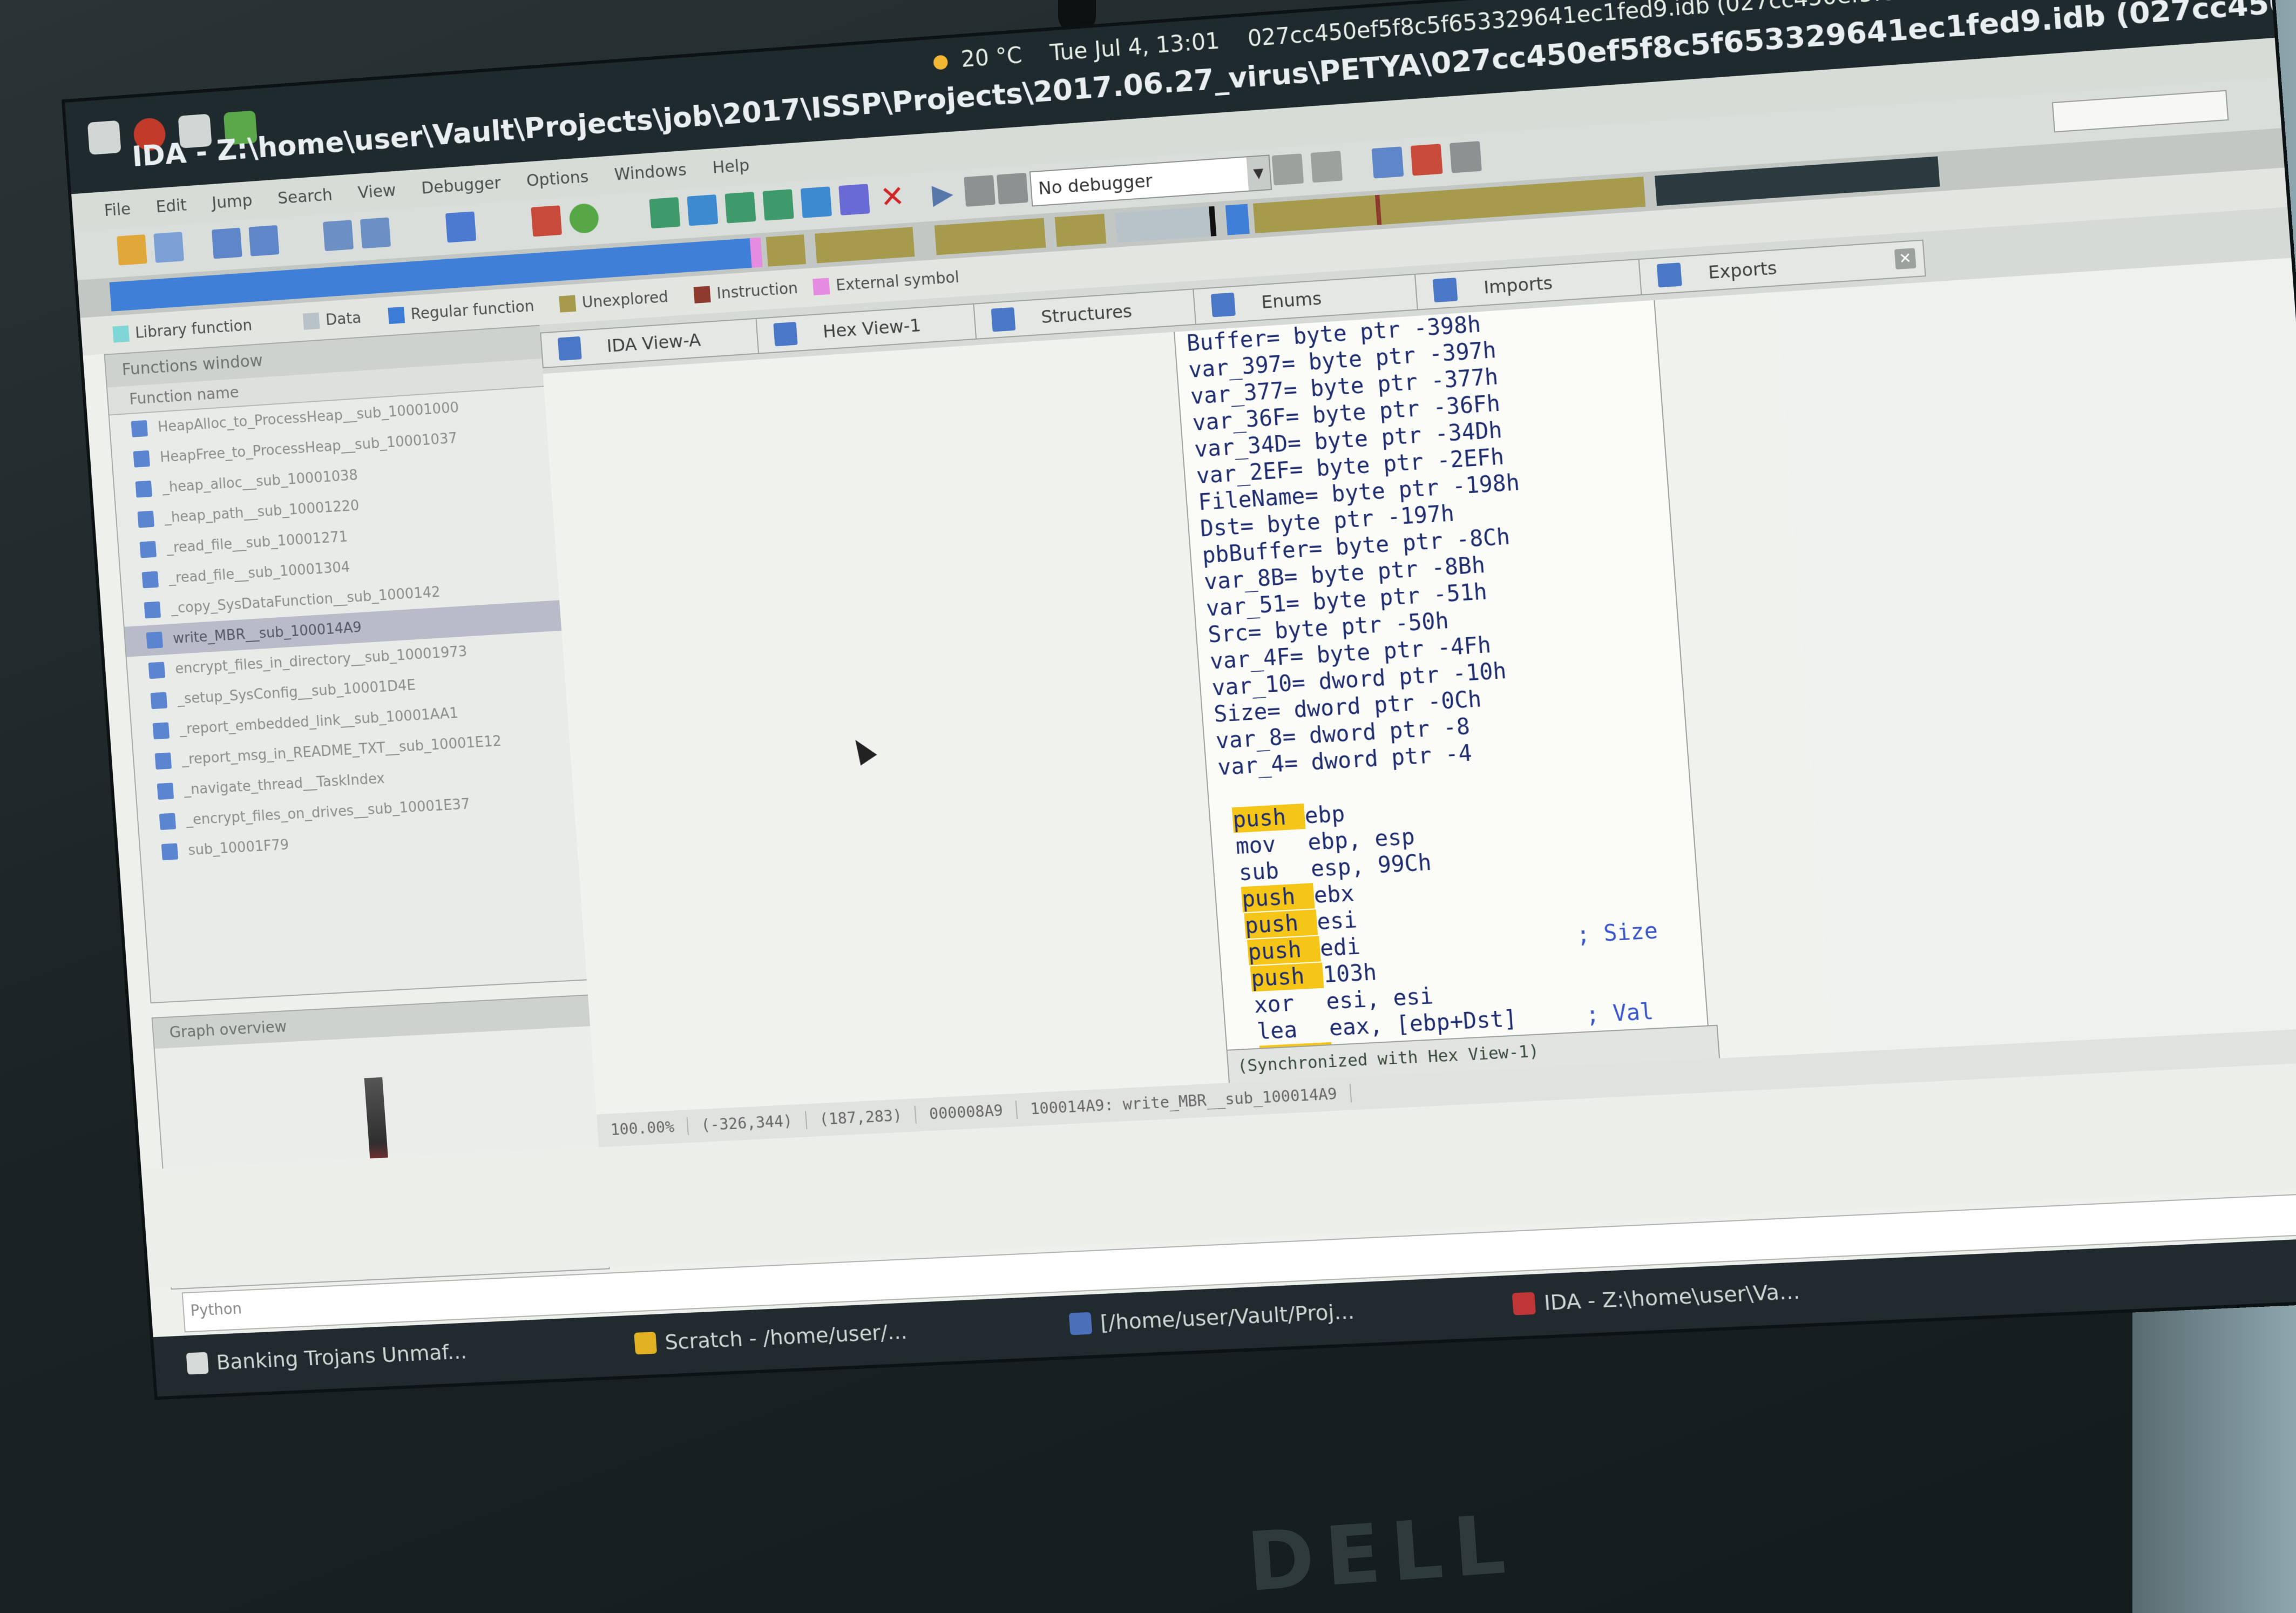 The width and height of the screenshot is (2296, 1613). What do you see at coordinates (264, 241) in the screenshot?
I see `forward-icon` at bounding box center [264, 241].